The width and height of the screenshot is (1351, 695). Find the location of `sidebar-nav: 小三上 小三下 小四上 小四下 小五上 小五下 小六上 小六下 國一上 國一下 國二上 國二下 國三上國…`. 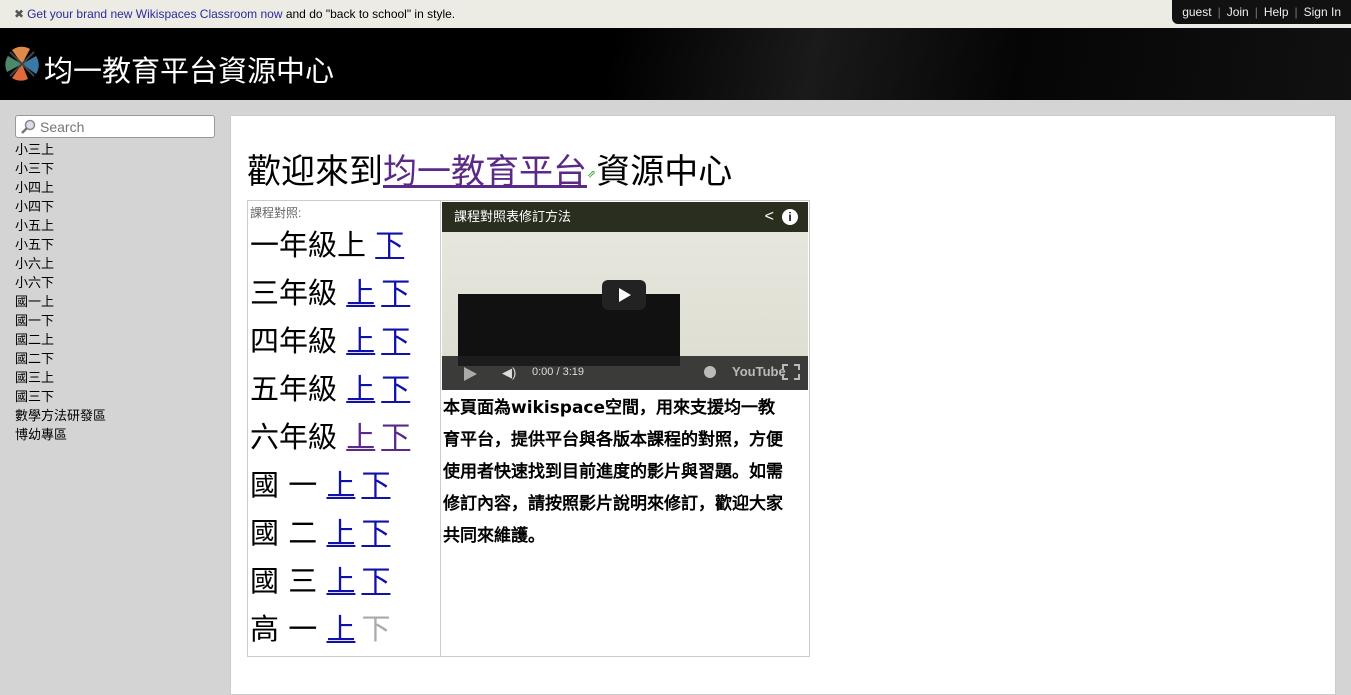

sidebar-nav: 小三上 小三下 小四上 小四下 小五上 小五下 小六上 小六下 國一上 國一下 國二上 國二下 國三上國… is located at coordinates (115, 292).